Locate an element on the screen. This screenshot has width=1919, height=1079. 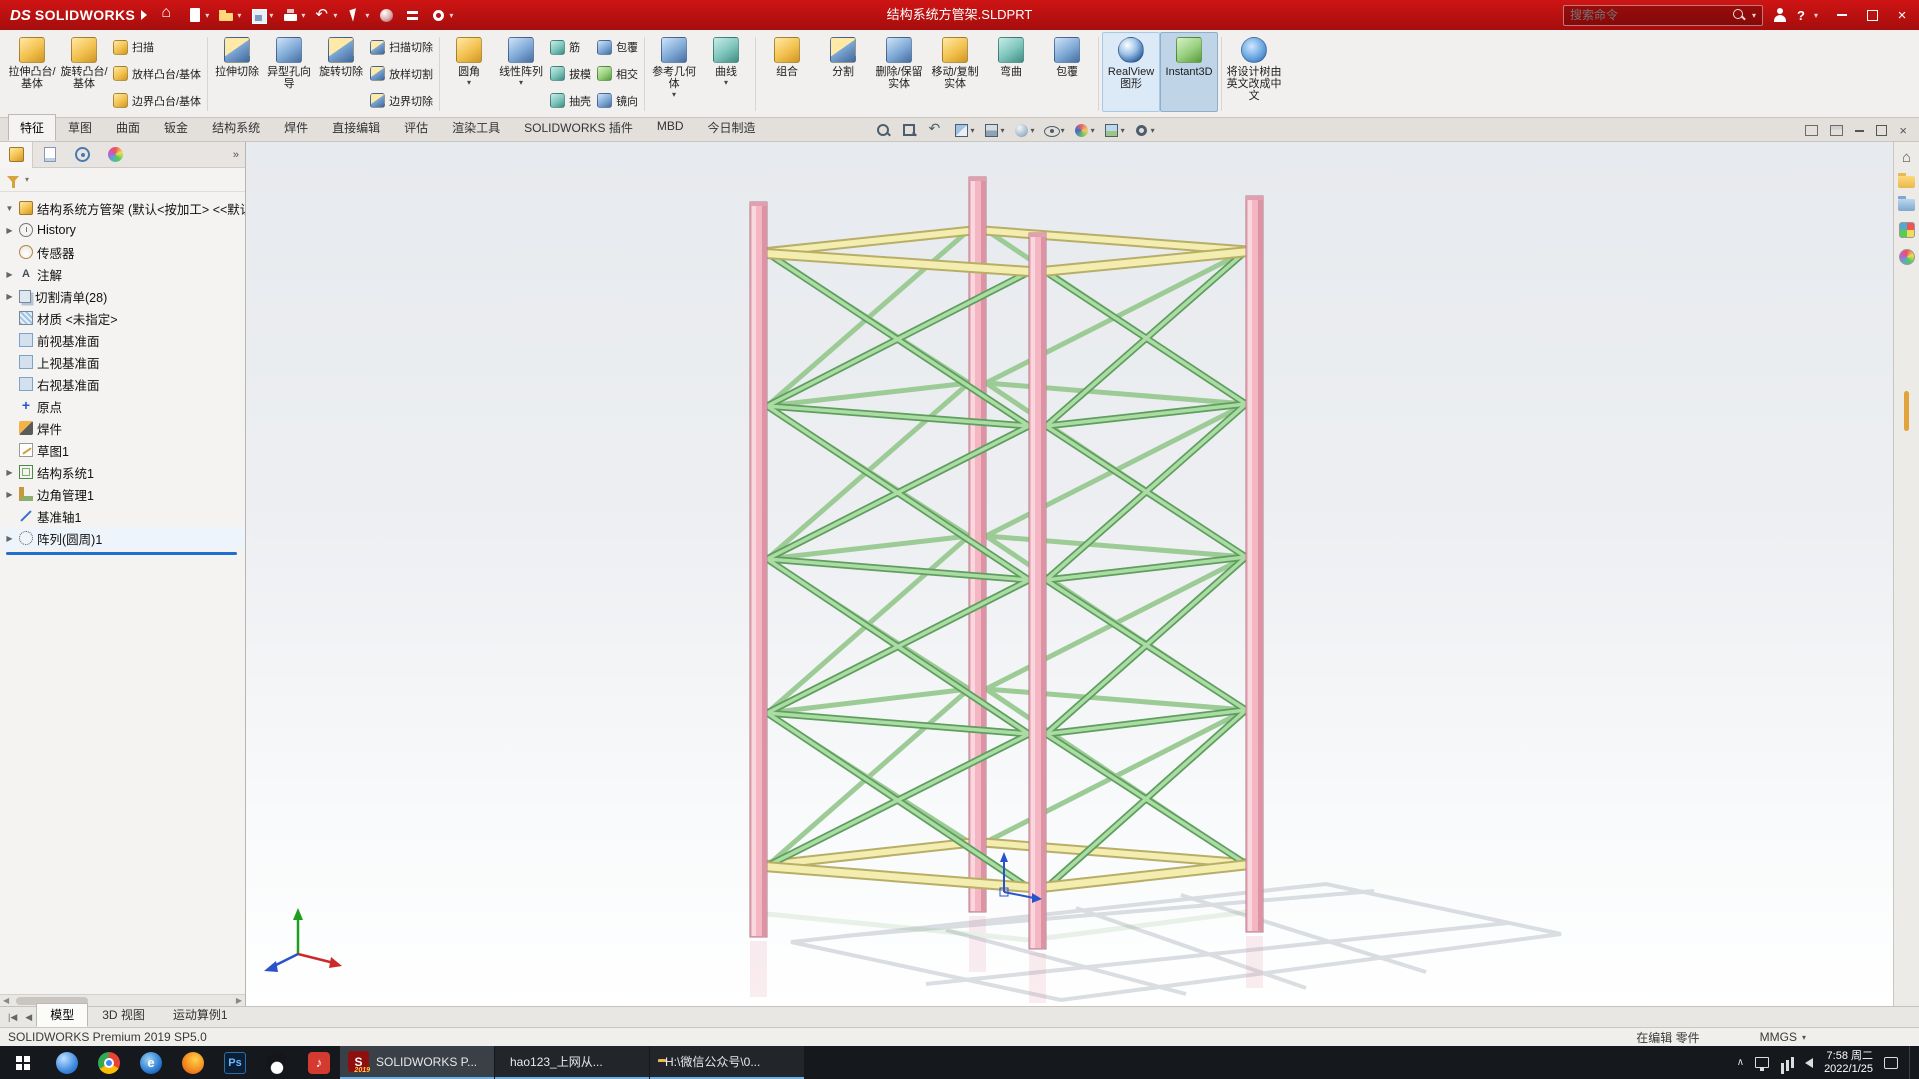
file-explorer-icon is located at coordinates (1906, 203).